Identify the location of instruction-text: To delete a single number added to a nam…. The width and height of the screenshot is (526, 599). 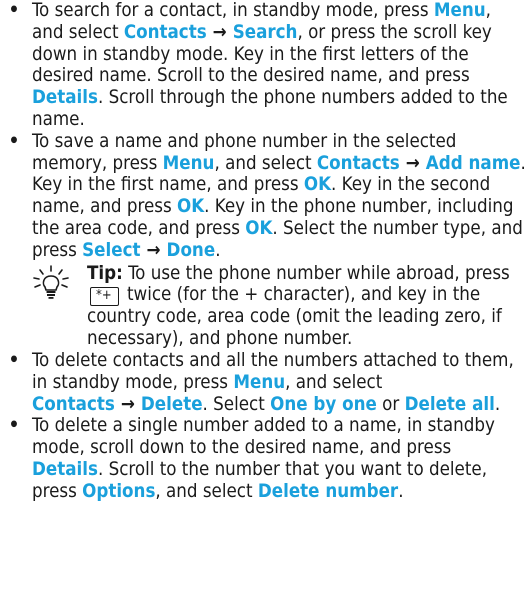
(263, 458).